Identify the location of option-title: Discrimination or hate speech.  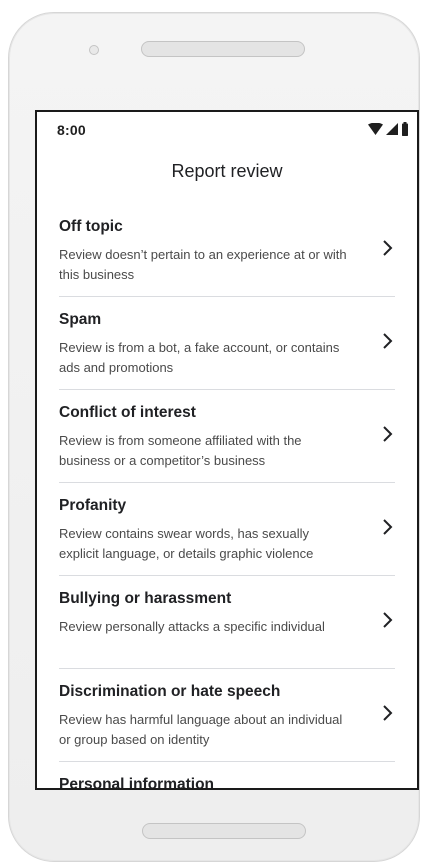
(170, 691).